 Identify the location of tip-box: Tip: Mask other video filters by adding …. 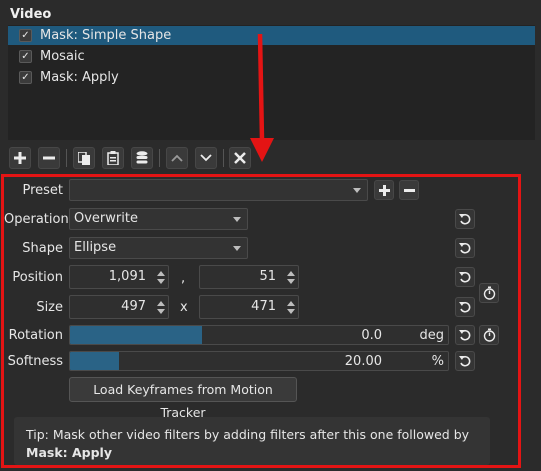
(252, 441).